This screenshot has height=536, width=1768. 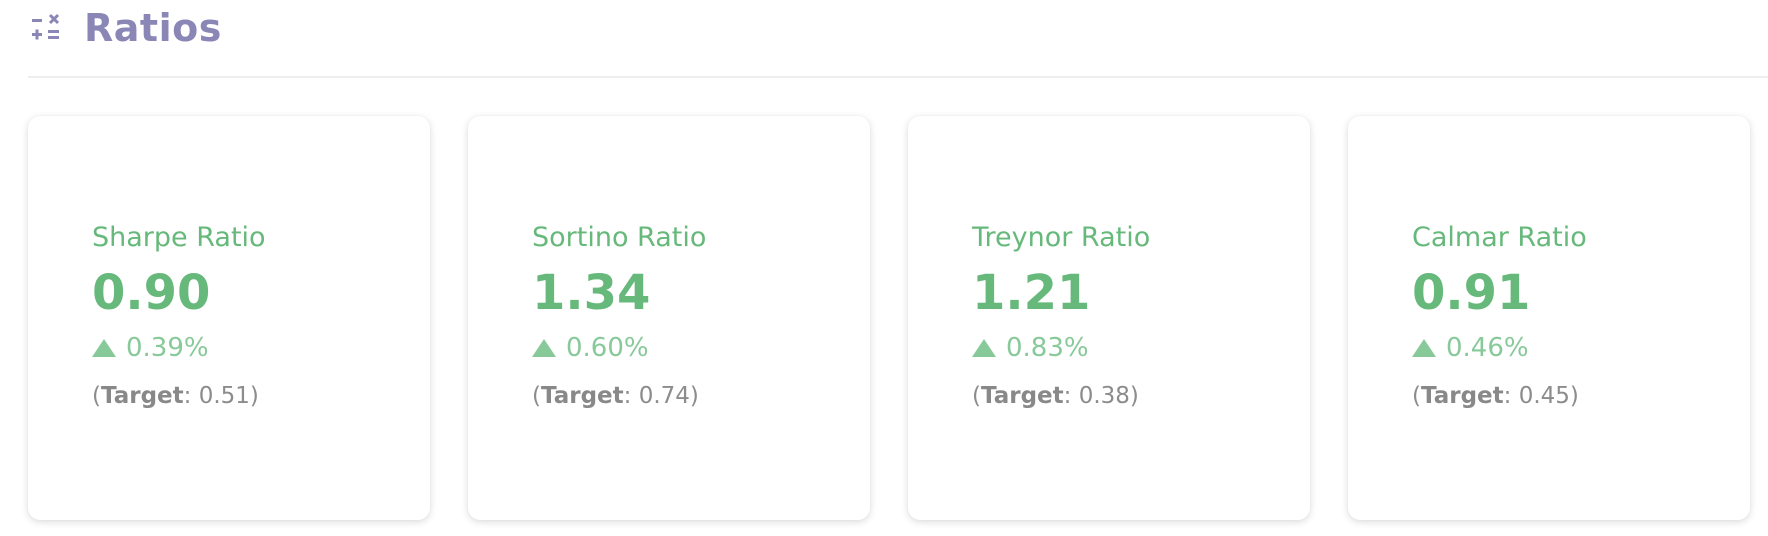 What do you see at coordinates (1031, 293) in the screenshot?
I see `card-value: 1.21` at bounding box center [1031, 293].